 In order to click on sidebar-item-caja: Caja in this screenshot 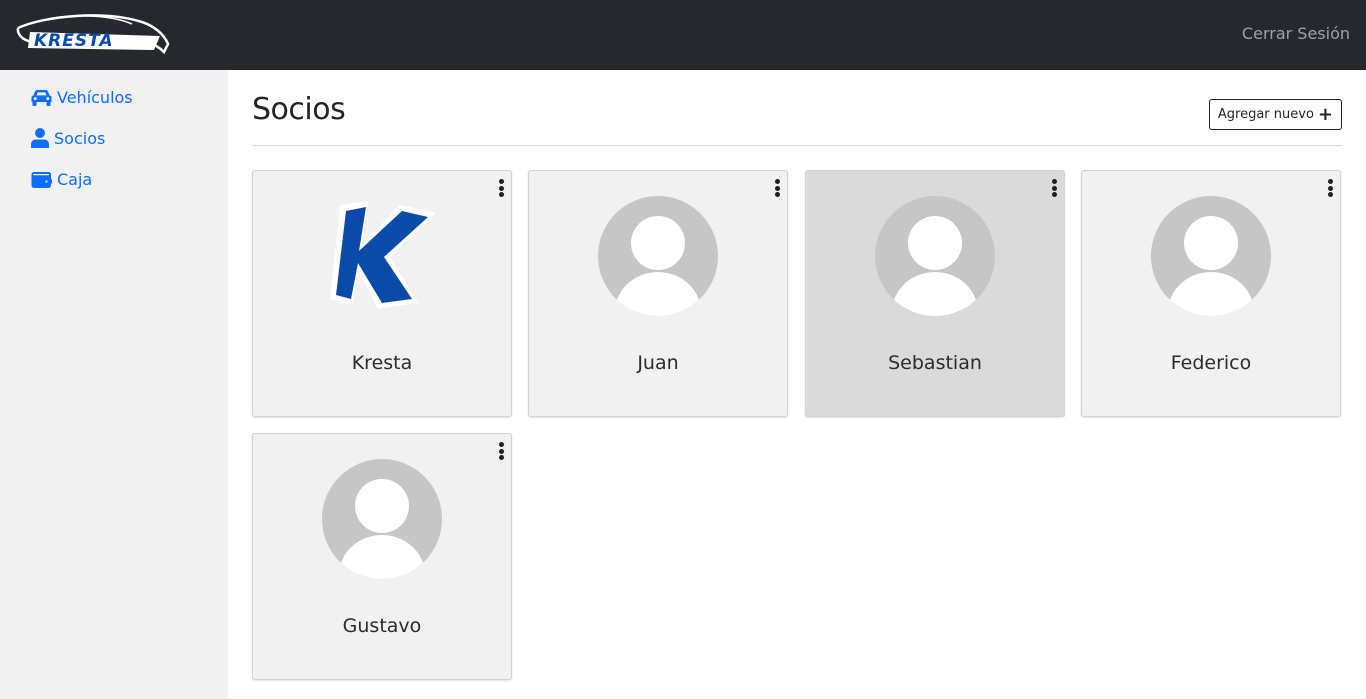, I will do `click(61, 179)`.